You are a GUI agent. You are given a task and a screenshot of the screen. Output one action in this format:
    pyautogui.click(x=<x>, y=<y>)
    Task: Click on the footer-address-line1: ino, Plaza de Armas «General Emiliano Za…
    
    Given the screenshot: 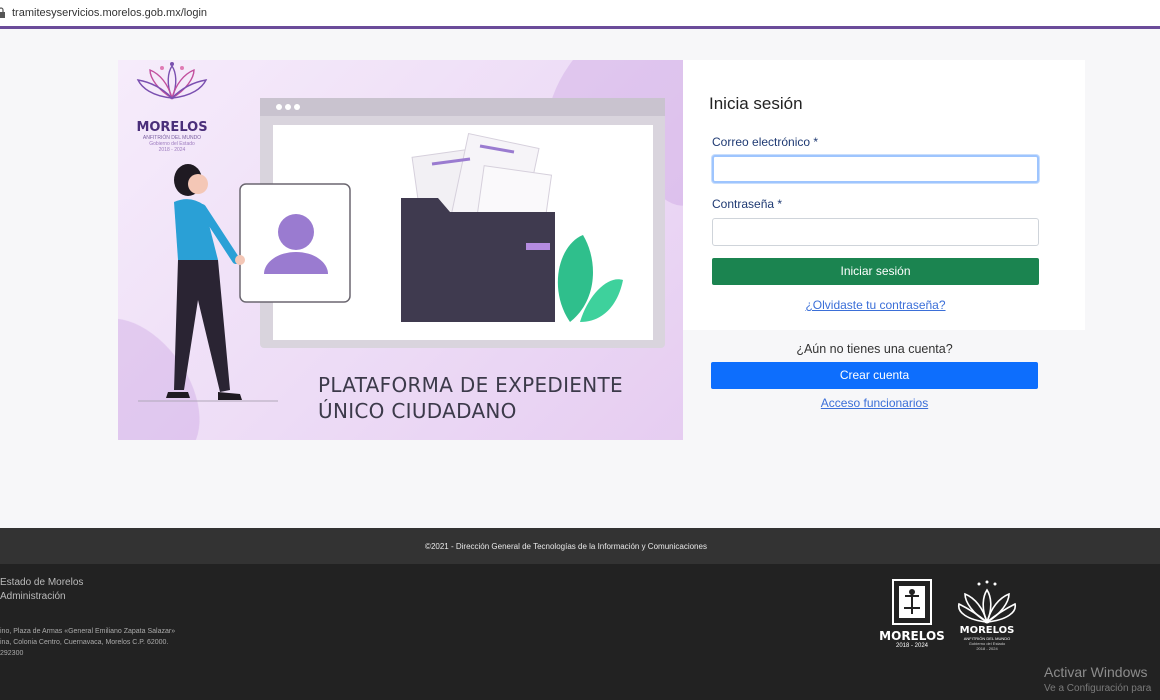 What is the action you would take?
    pyautogui.click(x=88, y=631)
    